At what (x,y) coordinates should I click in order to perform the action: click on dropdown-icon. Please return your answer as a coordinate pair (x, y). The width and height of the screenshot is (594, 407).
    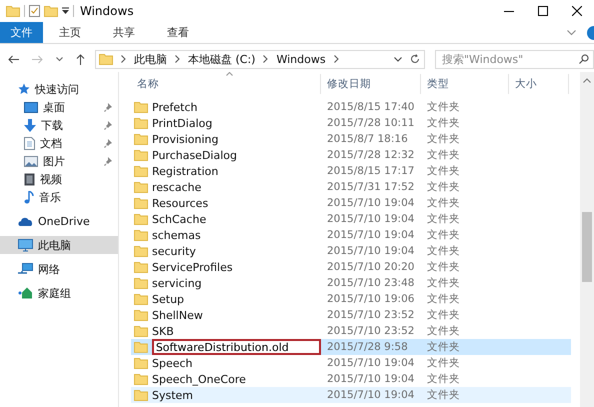
    Looking at the image, I should click on (65, 11).